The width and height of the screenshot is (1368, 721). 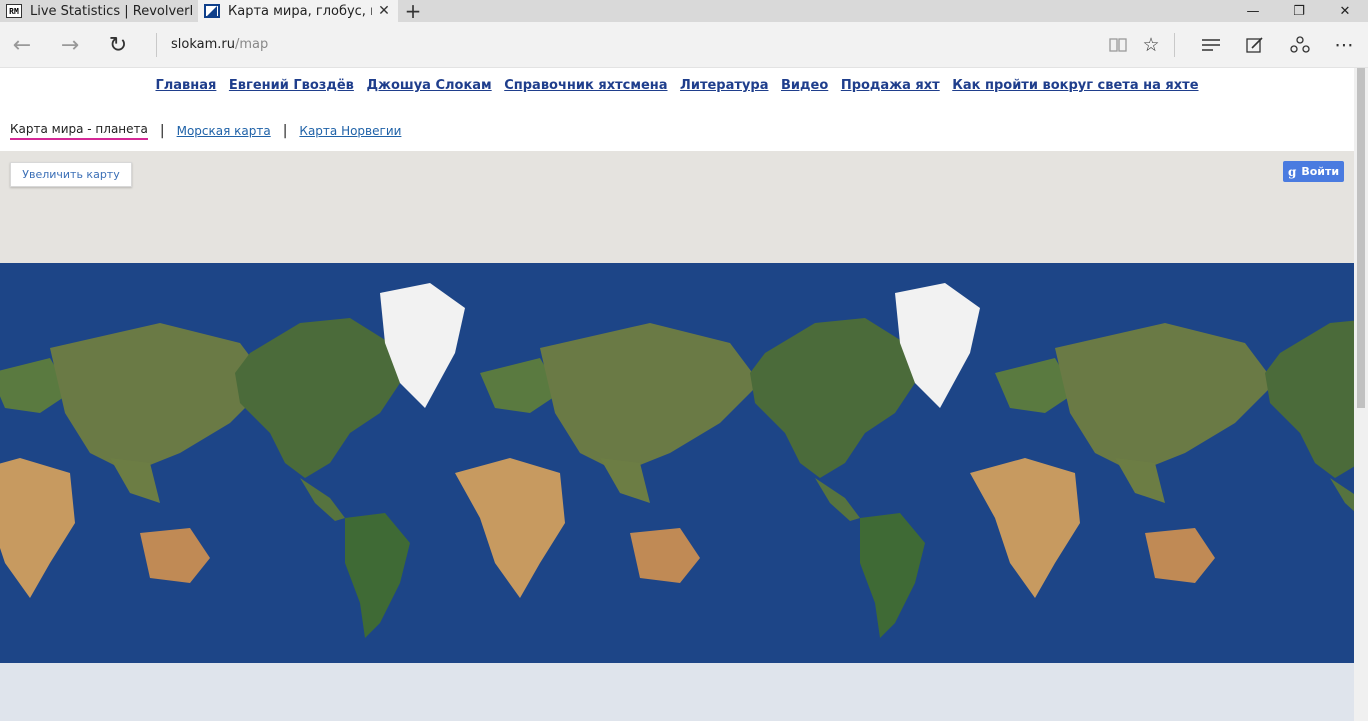 What do you see at coordinates (428, 85) in the screenshot?
I see `nav-link-slocum: Джошуа Слокам` at bounding box center [428, 85].